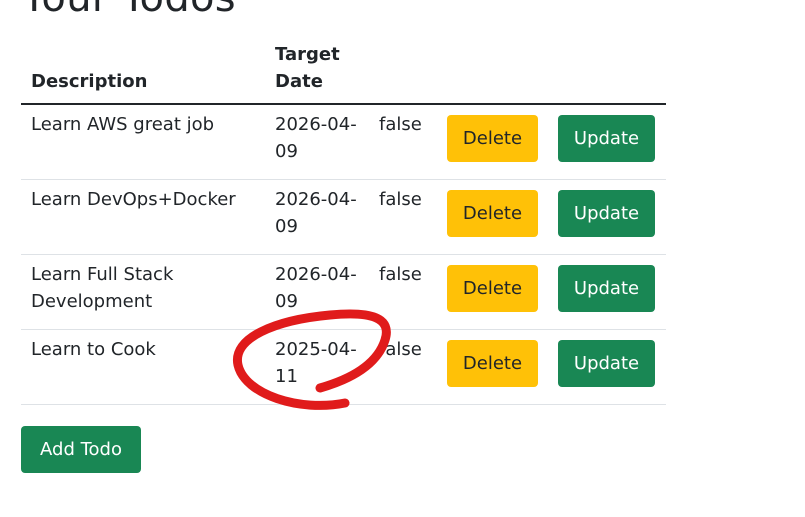 Image resolution: width=805 pixels, height=517 pixels. I want to click on header-target-date-label: Target Date, so click(307, 68).